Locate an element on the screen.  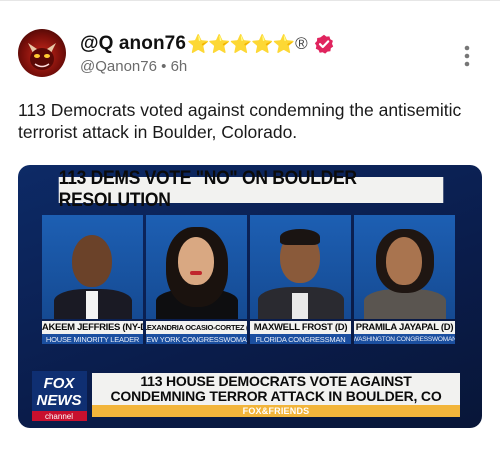
lower-third-line-2: CONDEMNING TERROR ATTACK IN BOULDER, CO is located at coordinates (276, 396).